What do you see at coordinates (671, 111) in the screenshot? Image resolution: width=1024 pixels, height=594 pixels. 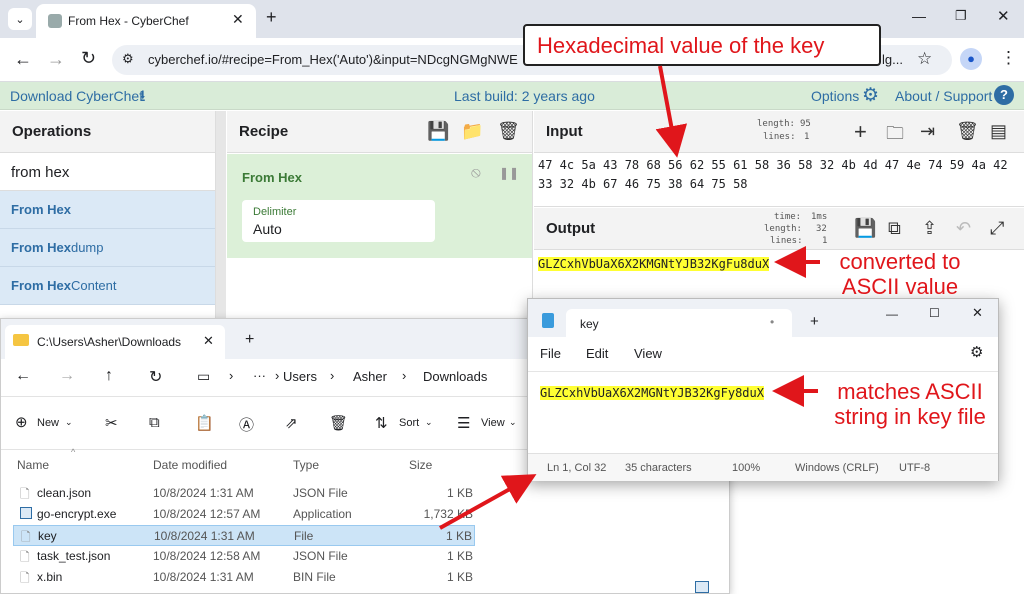 I see `arrow-hex-to-input` at bounding box center [671, 111].